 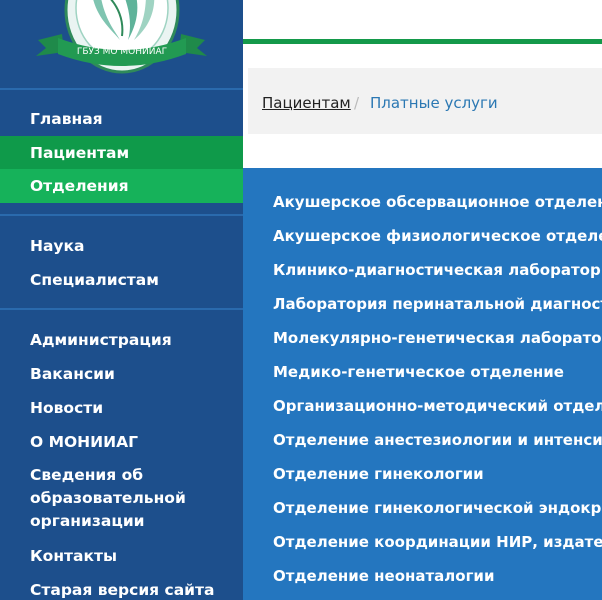 What do you see at coordinates (121, 246) in the screenshot?
I see `nav-item-science: Наука` at bounding box center [121, 246].